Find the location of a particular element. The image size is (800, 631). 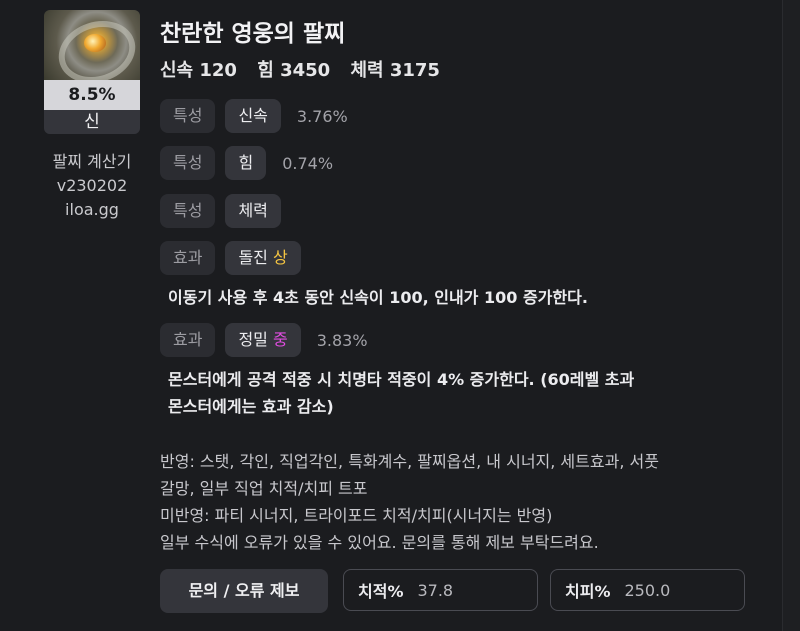

note-line: 갈망, 일부 직업 치적/치피 트포 is located at coordinates (264, 488).